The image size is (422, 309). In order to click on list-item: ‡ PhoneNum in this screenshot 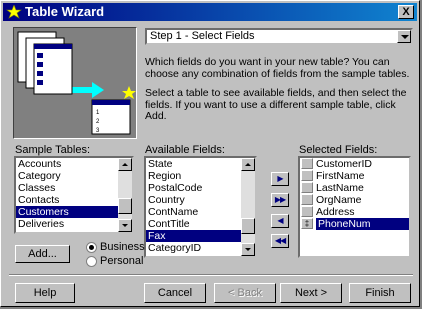, I will do `click(354, 224)`.